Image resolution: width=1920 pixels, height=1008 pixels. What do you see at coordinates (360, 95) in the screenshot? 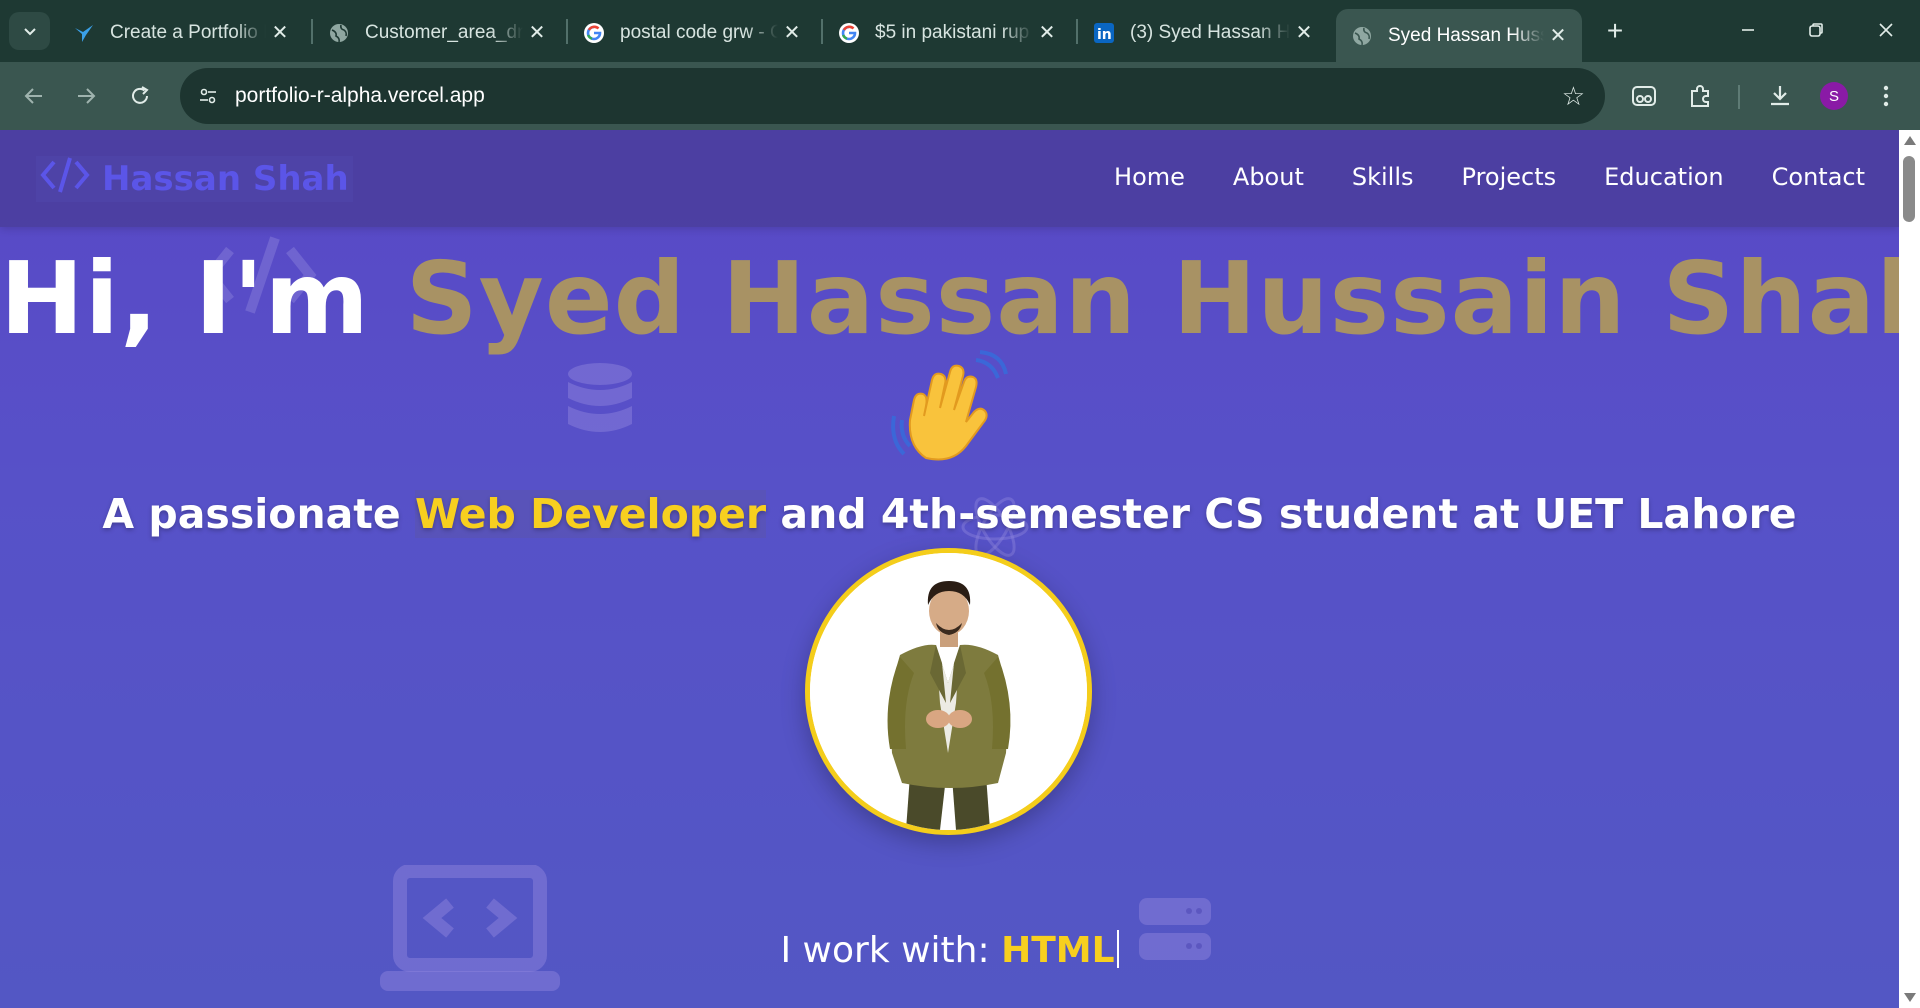
I see `url-text: portfolio-r-alpha.vercel.app` at bounding box center [360, 95].